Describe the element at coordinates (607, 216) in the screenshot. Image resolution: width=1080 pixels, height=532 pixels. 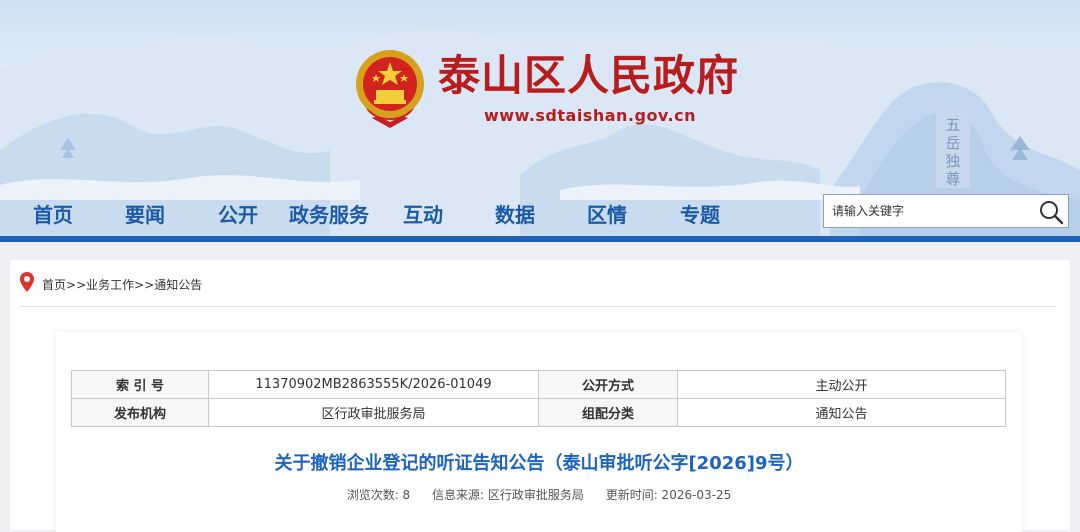
I see `nav-item-district: 区情` at that location.